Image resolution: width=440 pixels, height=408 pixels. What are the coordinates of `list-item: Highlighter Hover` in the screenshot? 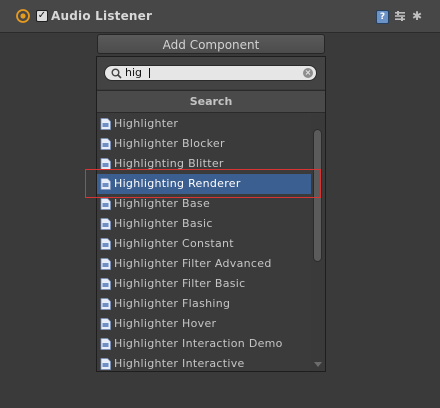 It's located at (204, 324).